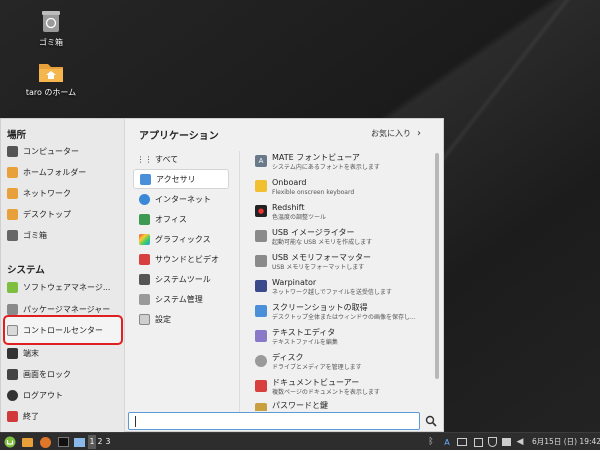 Image resolution: width=600 pixels, height=450 pixels. Describe the element at coordinates (299, 217) in the screenshot. I see `app-desc: 色温度の調整ツール` at that location.